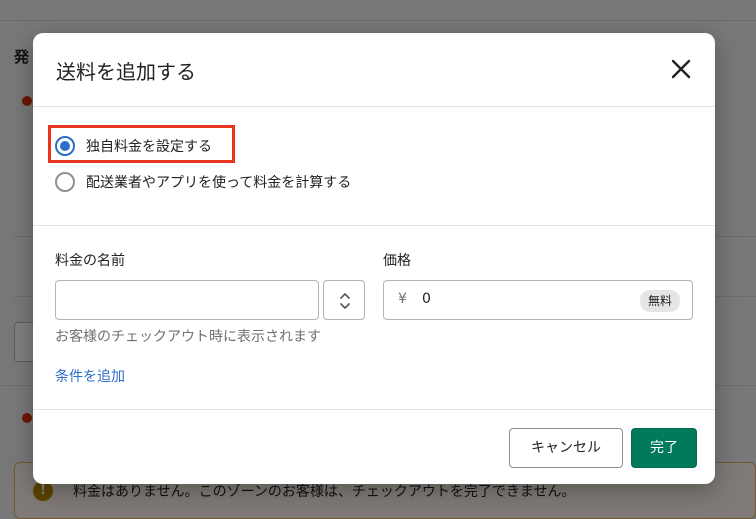  I want to click on rate-name-label: 料金の名前, so click(90, 261).